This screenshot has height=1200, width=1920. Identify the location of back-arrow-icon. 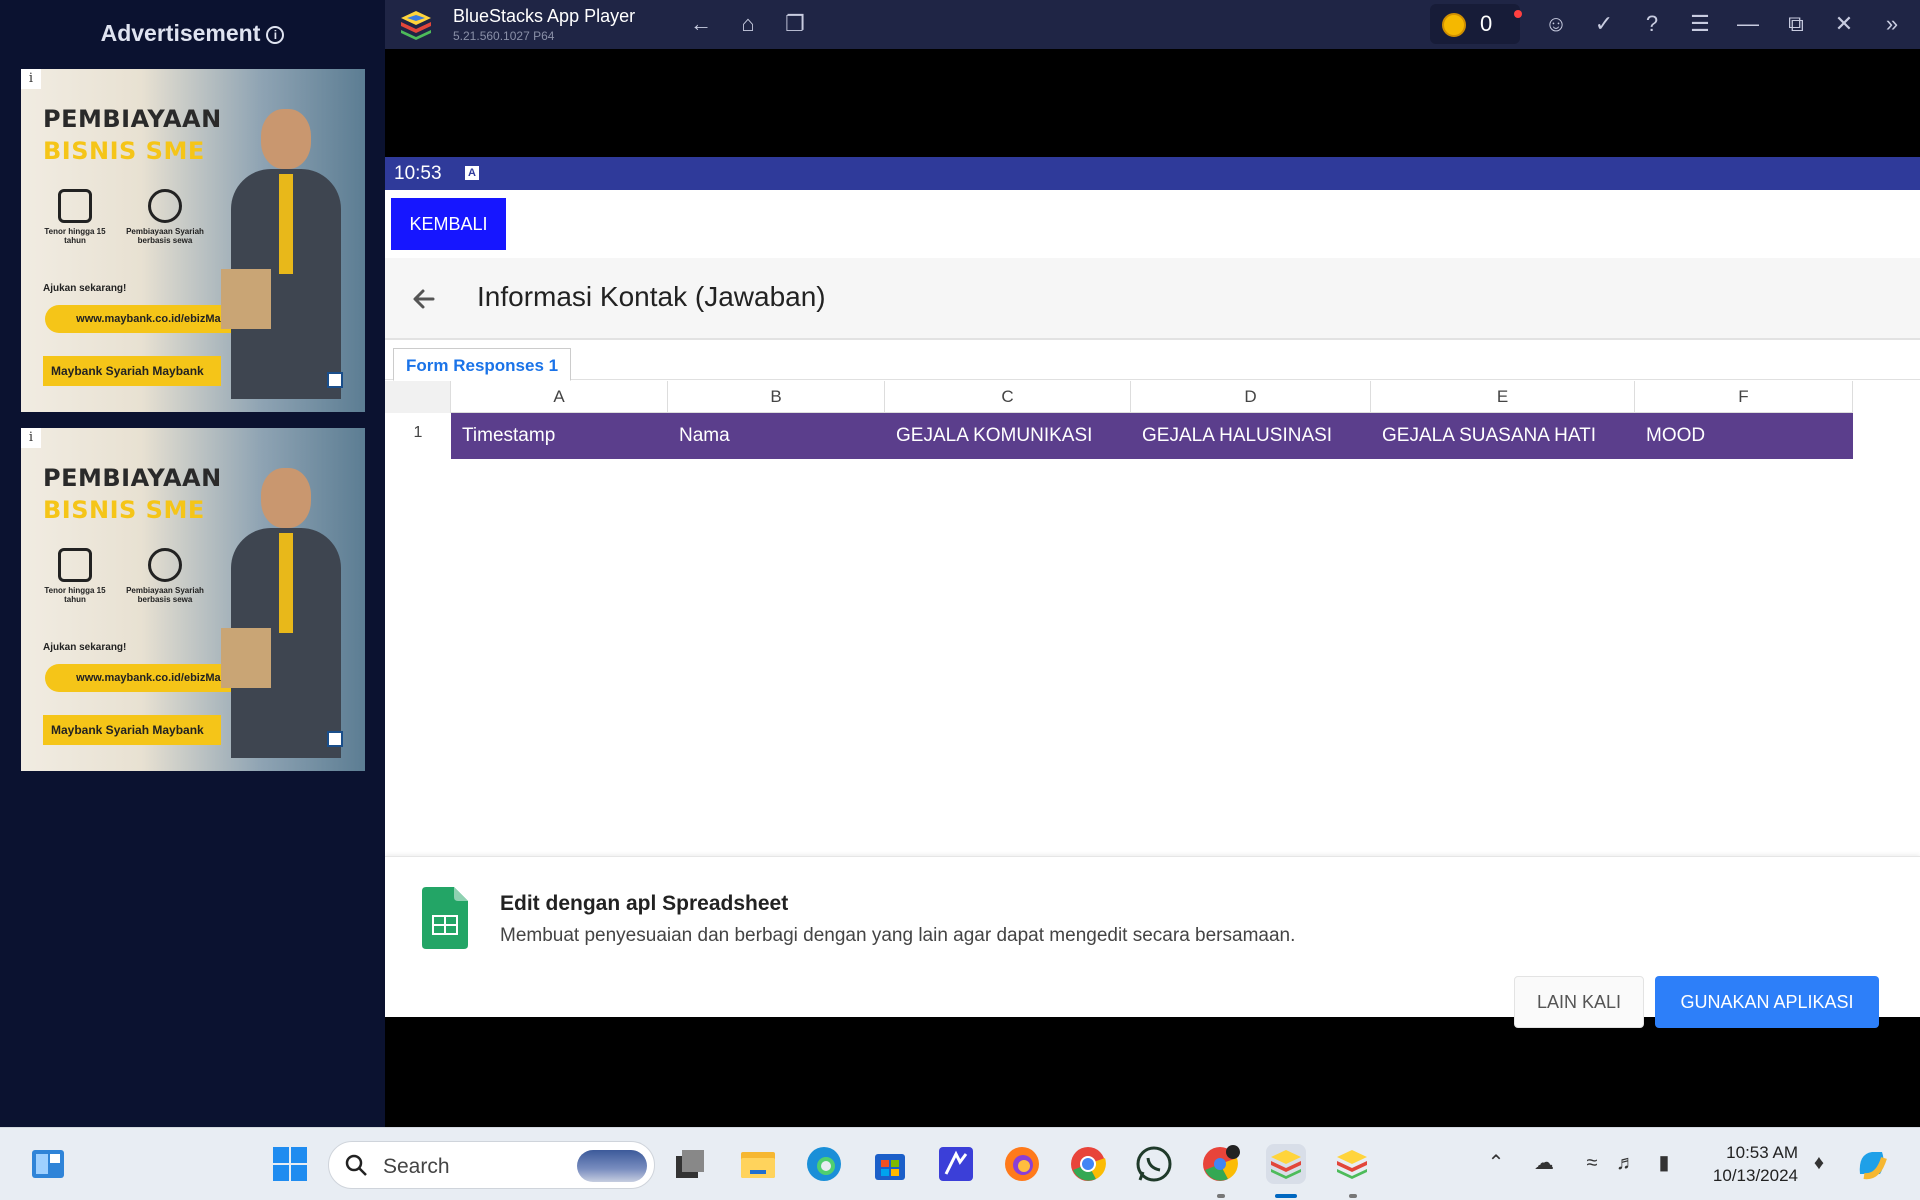
(424, 299).